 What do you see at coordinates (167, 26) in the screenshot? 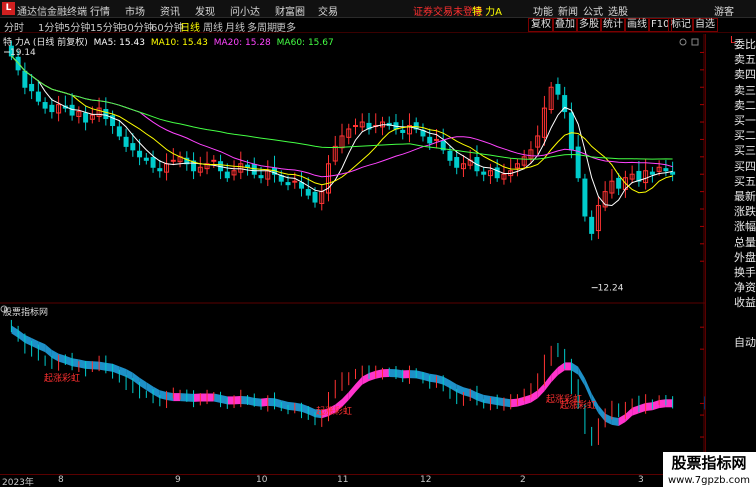
I see `period-60min: 60分钟` at bounding box center [167, 26].